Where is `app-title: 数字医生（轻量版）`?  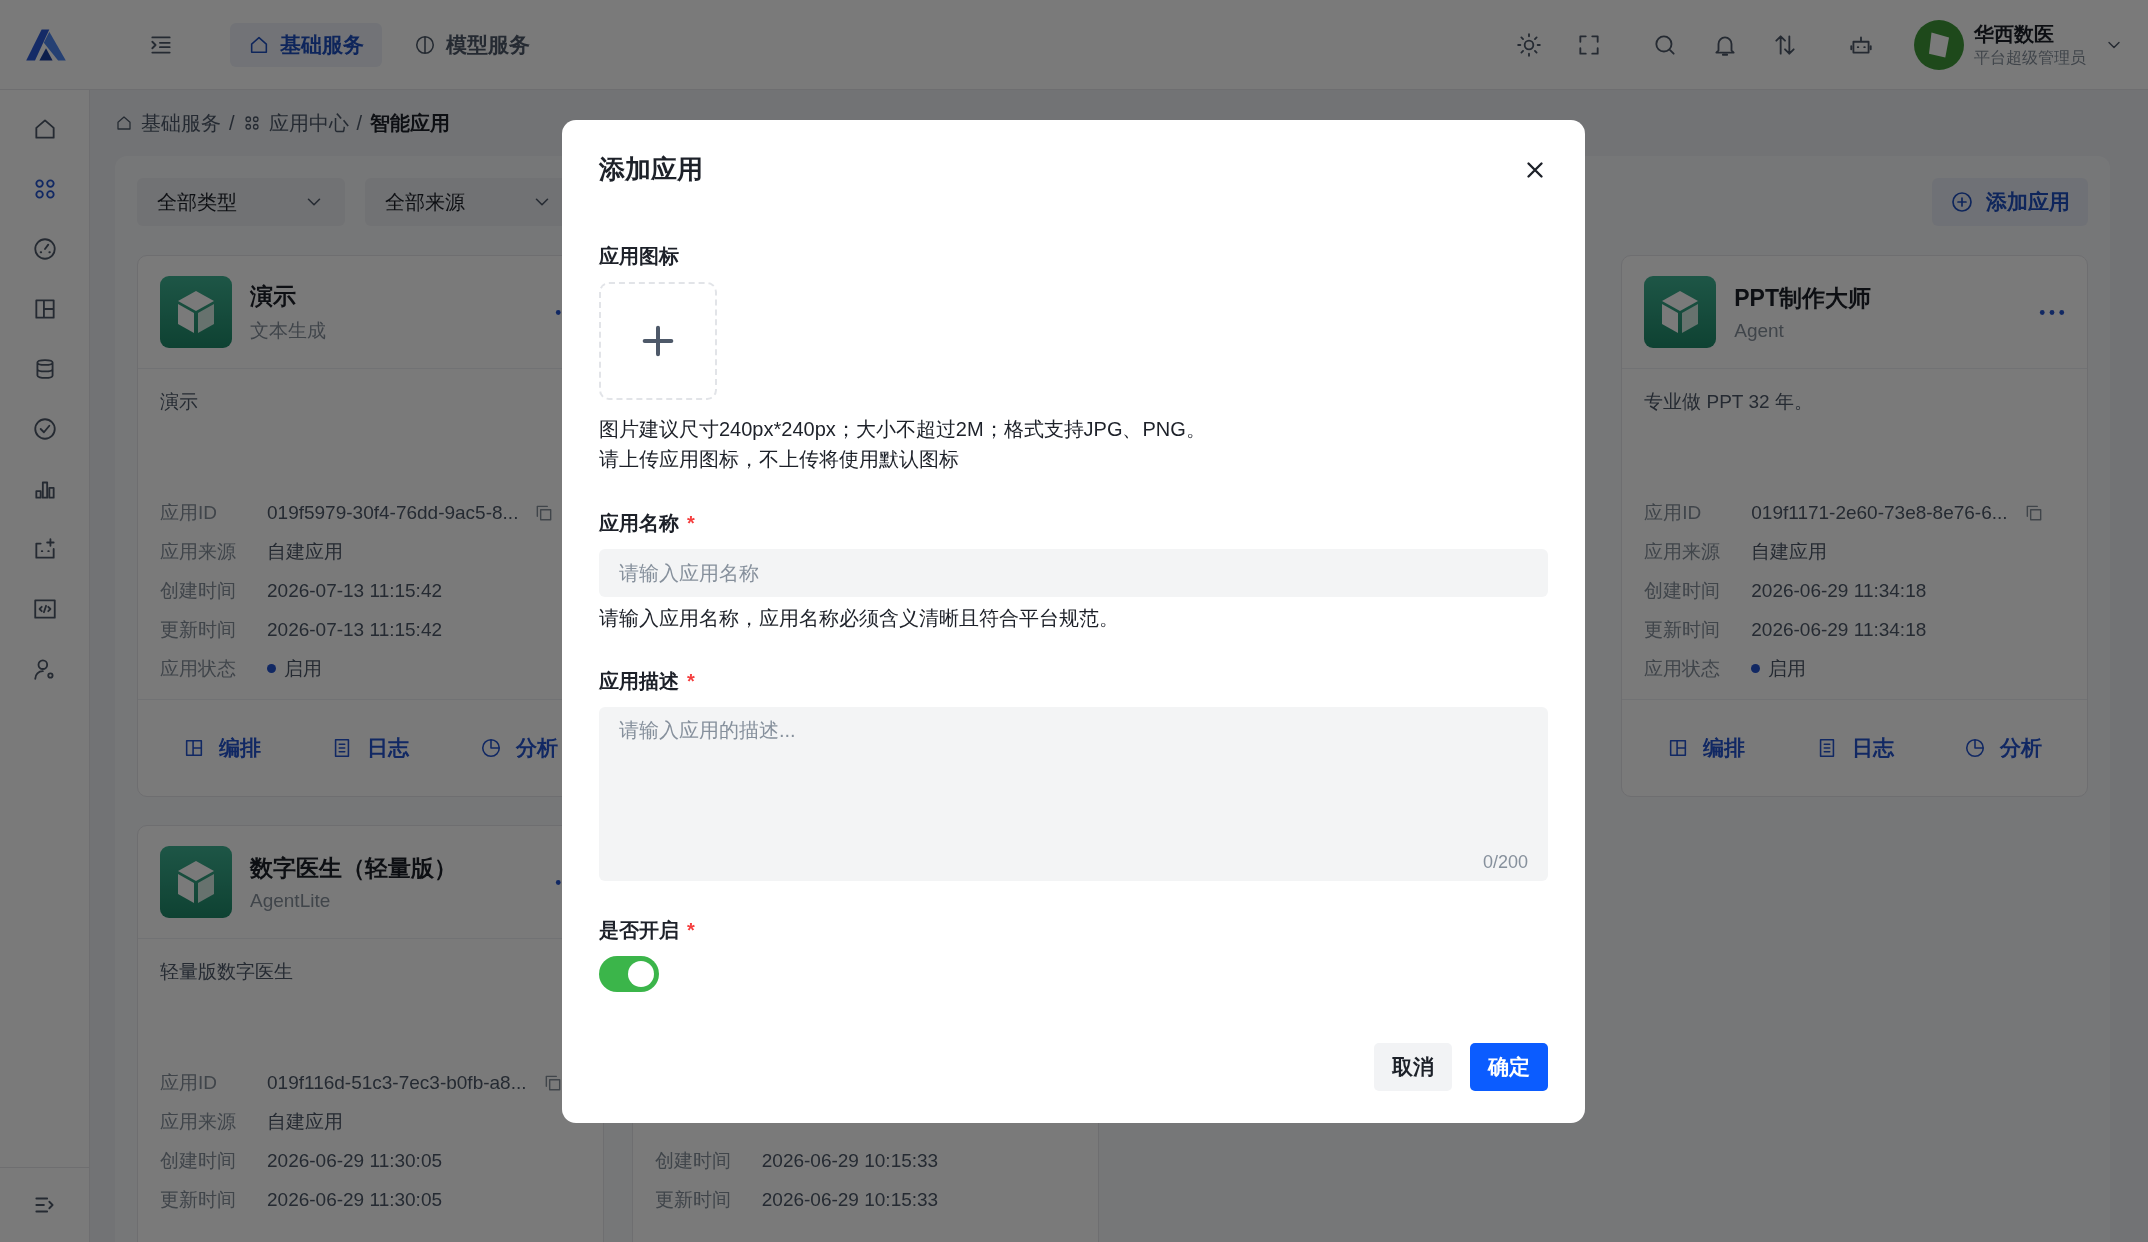
app-title: 数字医生（轻量版） is located at coordinates (354, 868).